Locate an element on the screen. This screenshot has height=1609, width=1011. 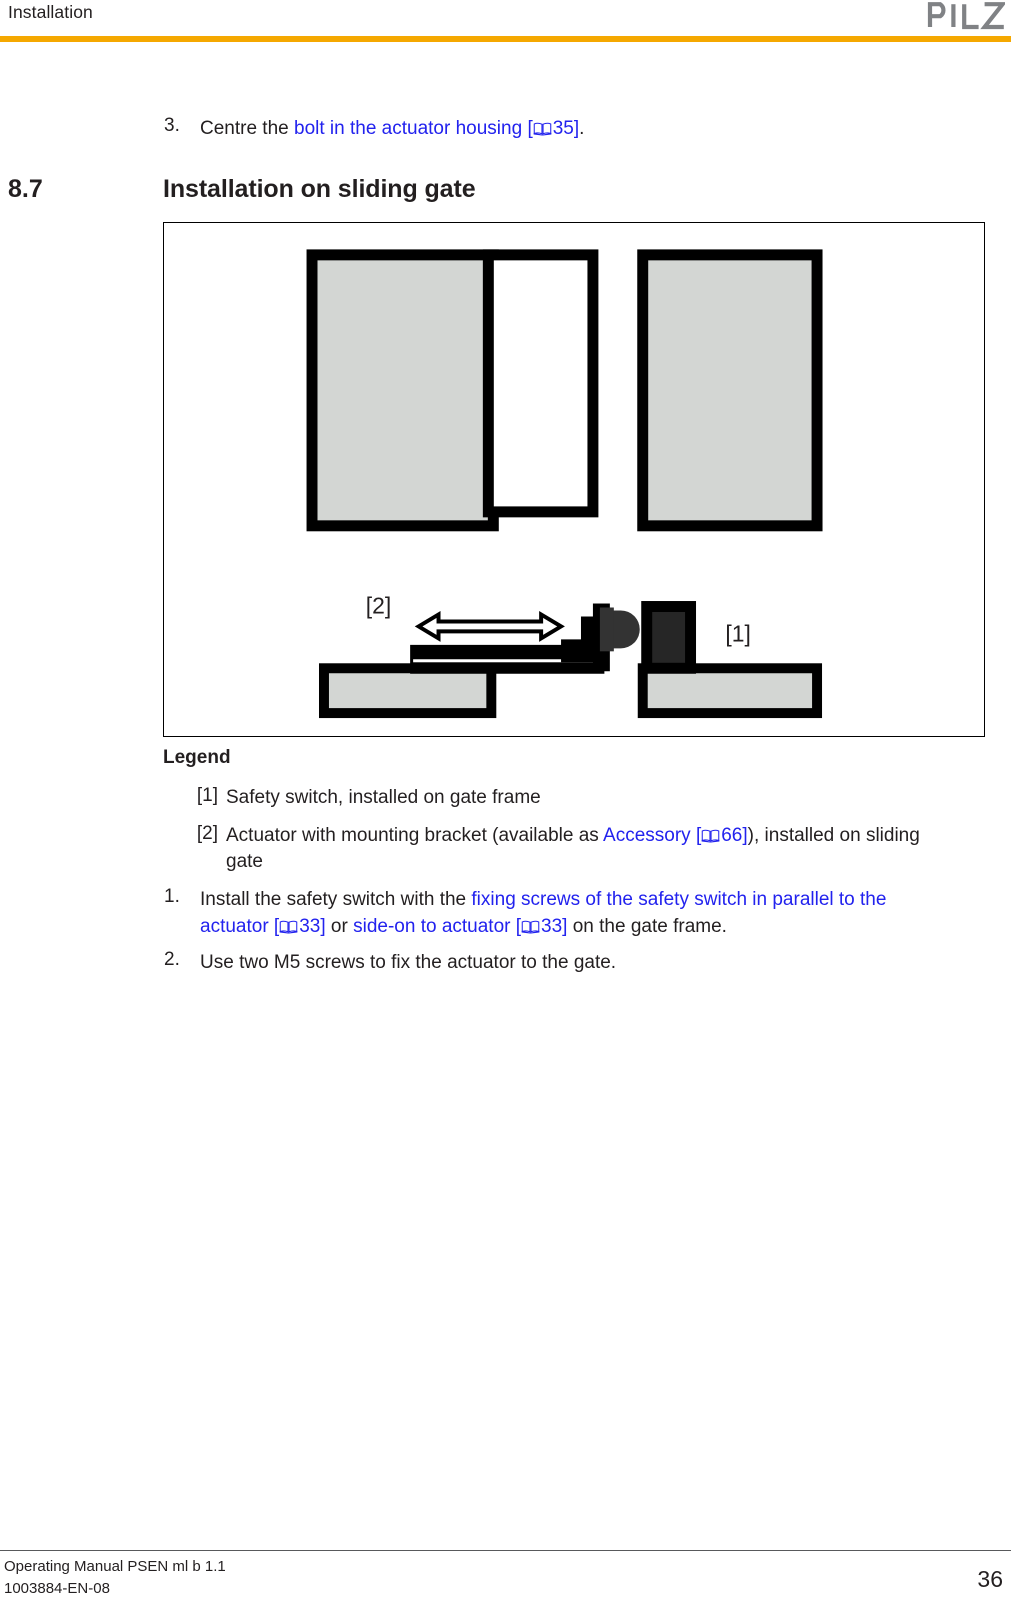
footer-document-number: 1003884-EN-08 is located at coordinates (57, 1588).